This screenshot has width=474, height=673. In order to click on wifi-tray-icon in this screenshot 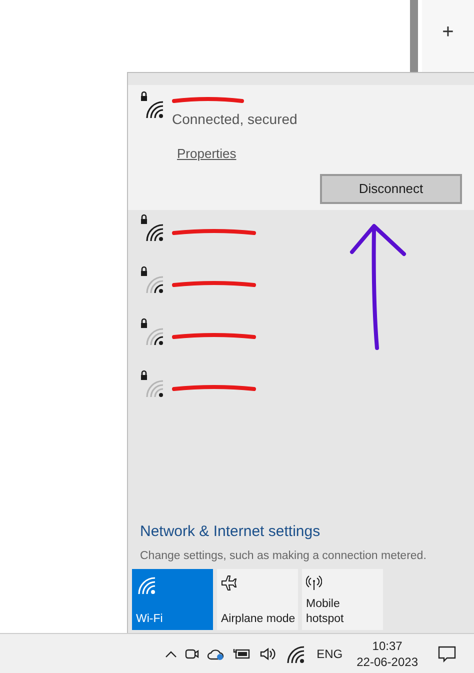, I will do `click(294, 654)`.